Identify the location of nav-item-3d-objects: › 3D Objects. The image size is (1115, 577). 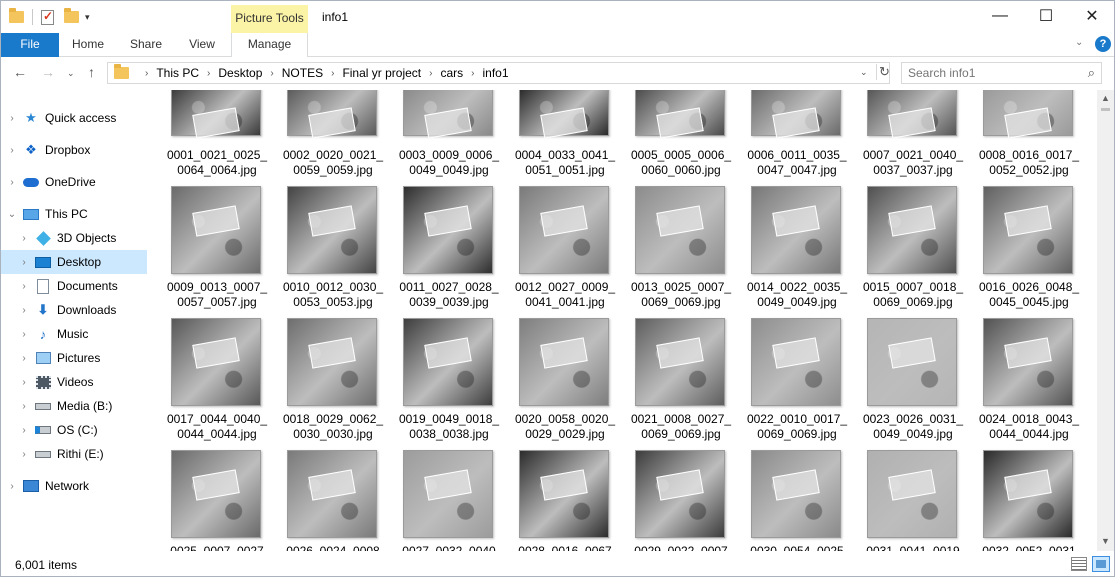
(74, 238).